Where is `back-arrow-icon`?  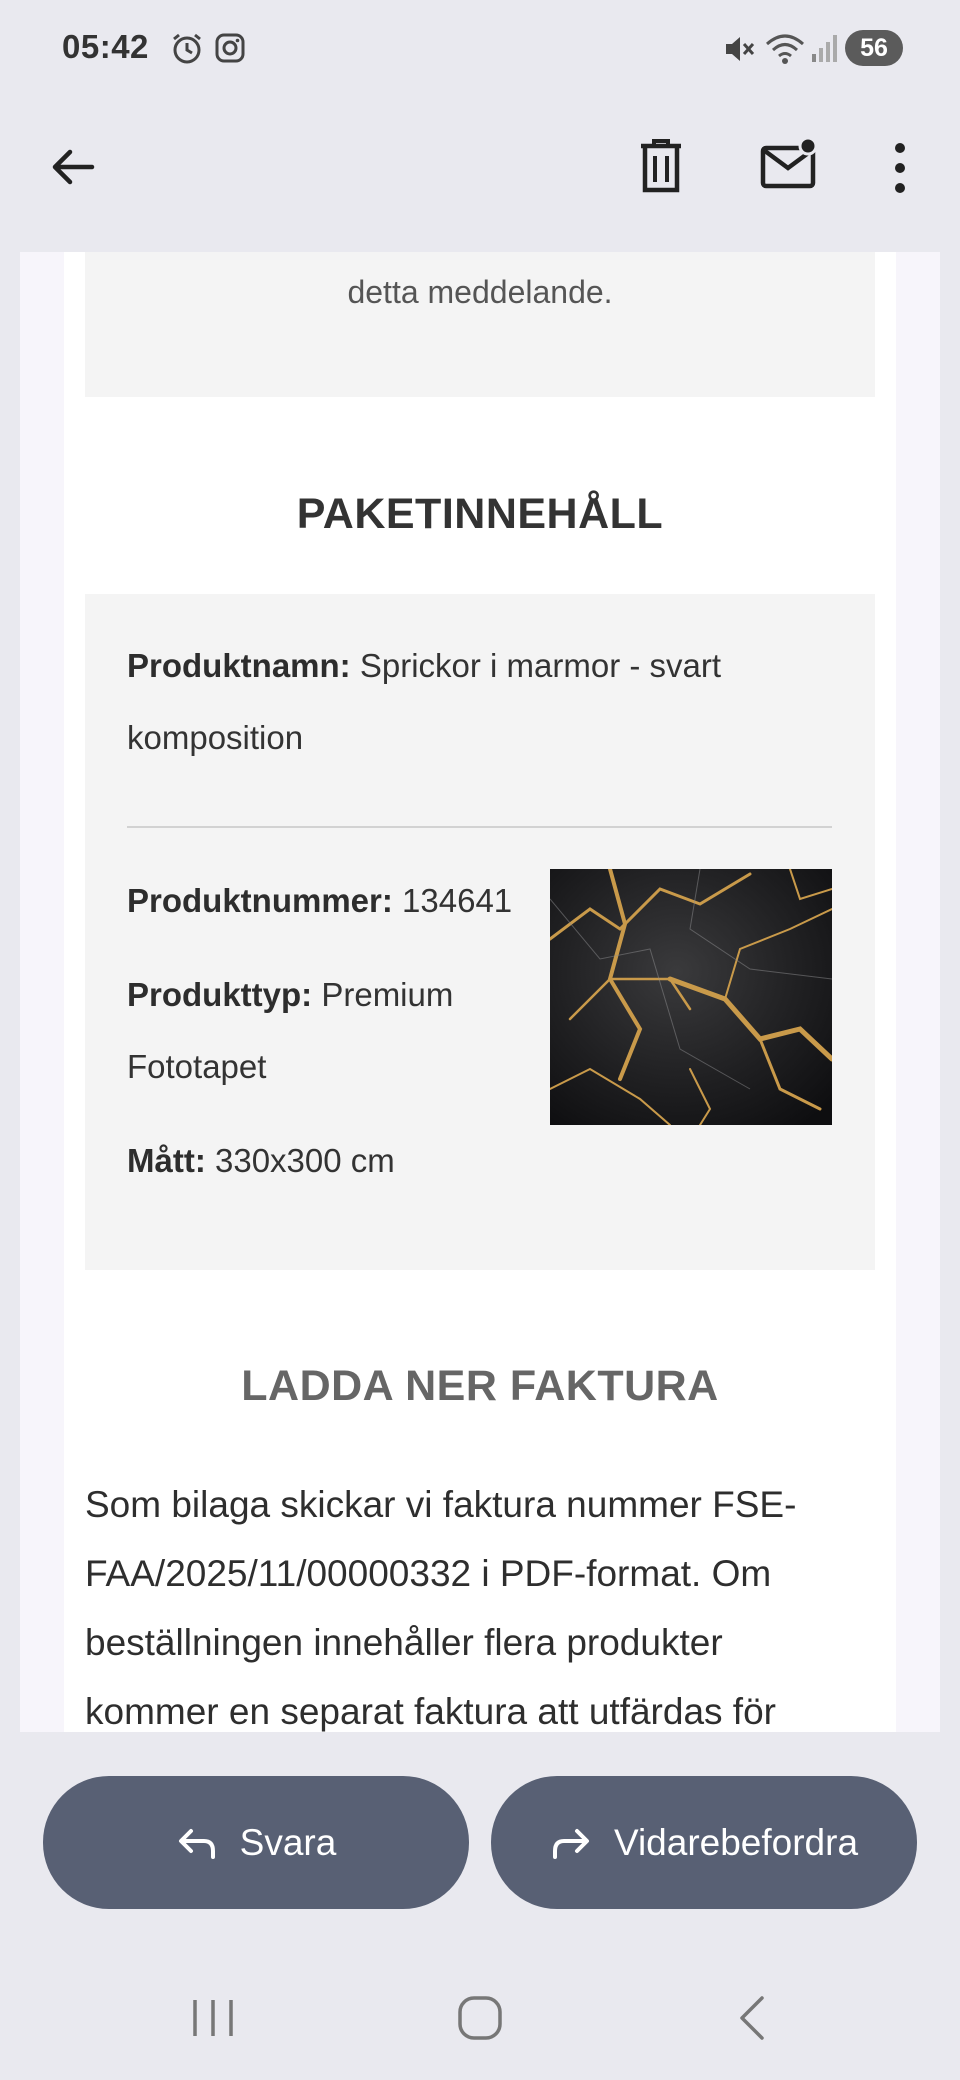
back-arrow-icon is located at coordinates (73, 167).